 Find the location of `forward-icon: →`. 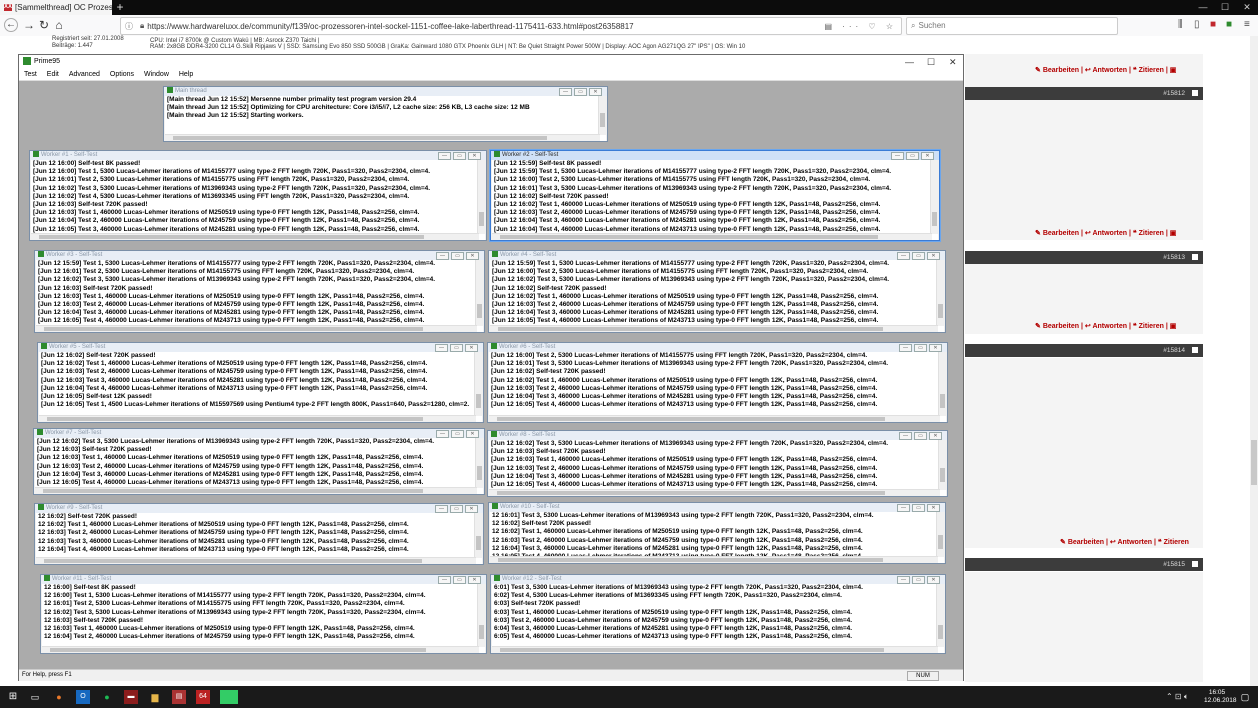

forward-icon: → is located at coordinates (29, 25).